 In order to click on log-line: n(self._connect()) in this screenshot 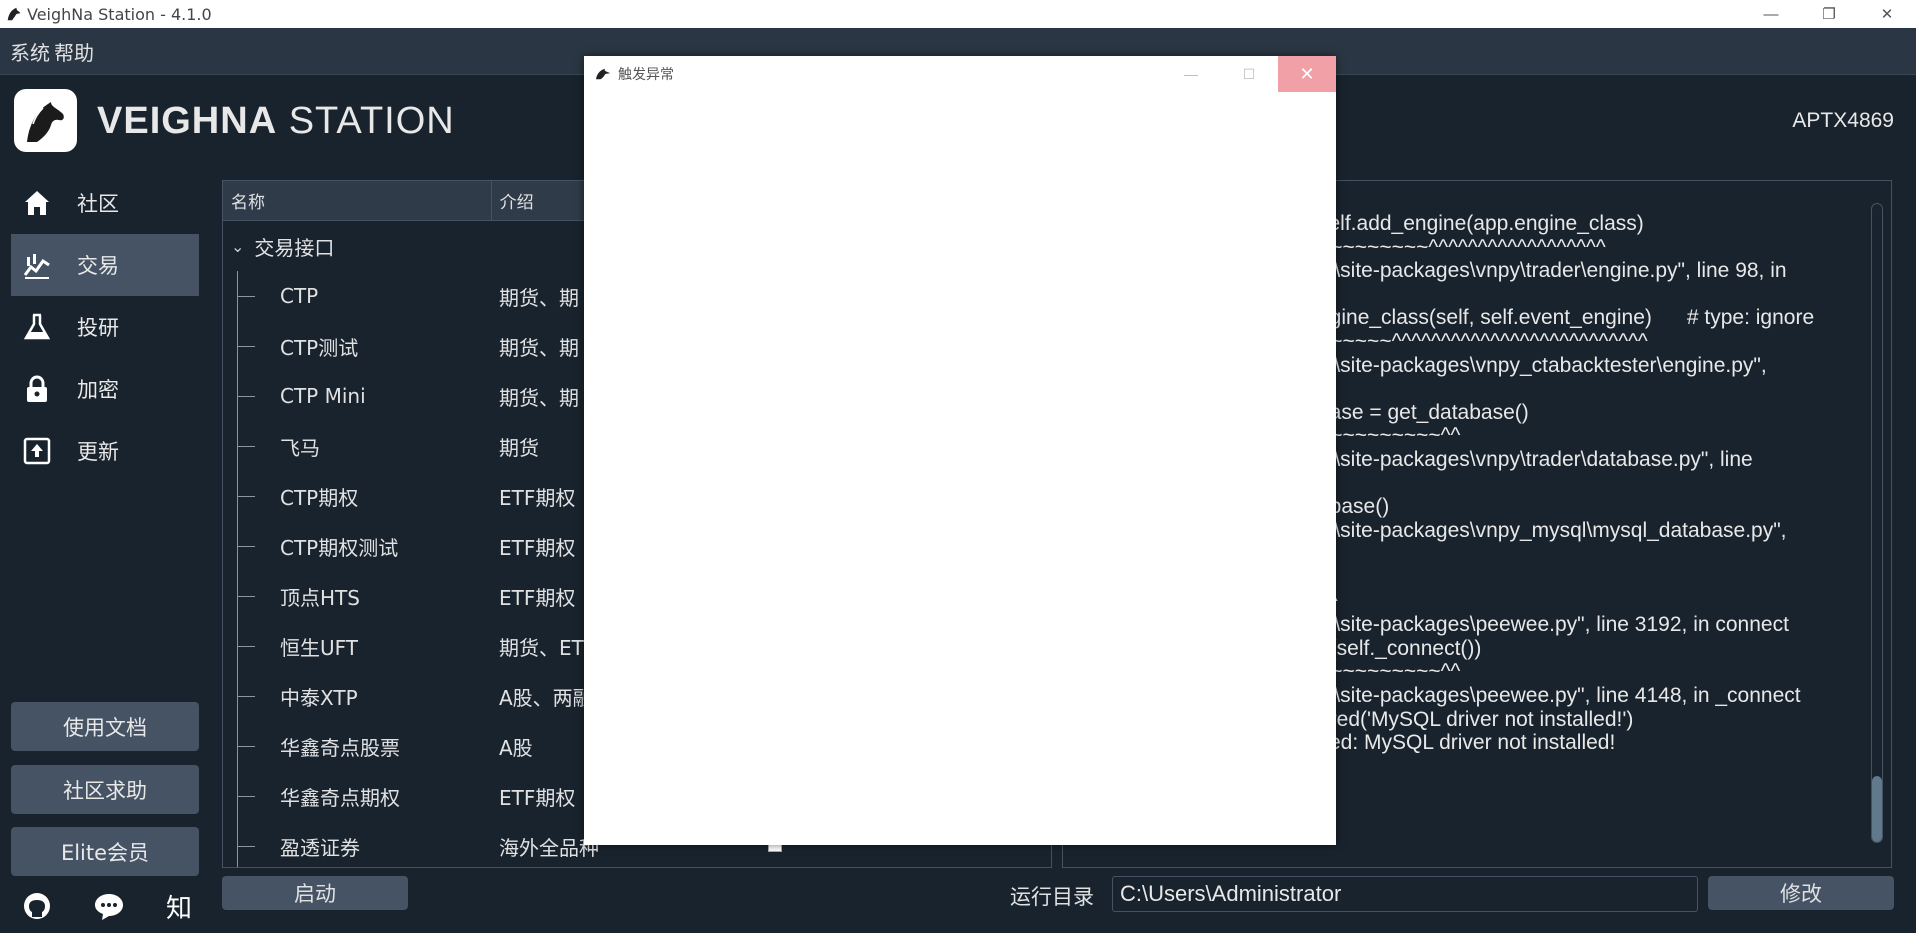, I will do `click(1400, 648)`.